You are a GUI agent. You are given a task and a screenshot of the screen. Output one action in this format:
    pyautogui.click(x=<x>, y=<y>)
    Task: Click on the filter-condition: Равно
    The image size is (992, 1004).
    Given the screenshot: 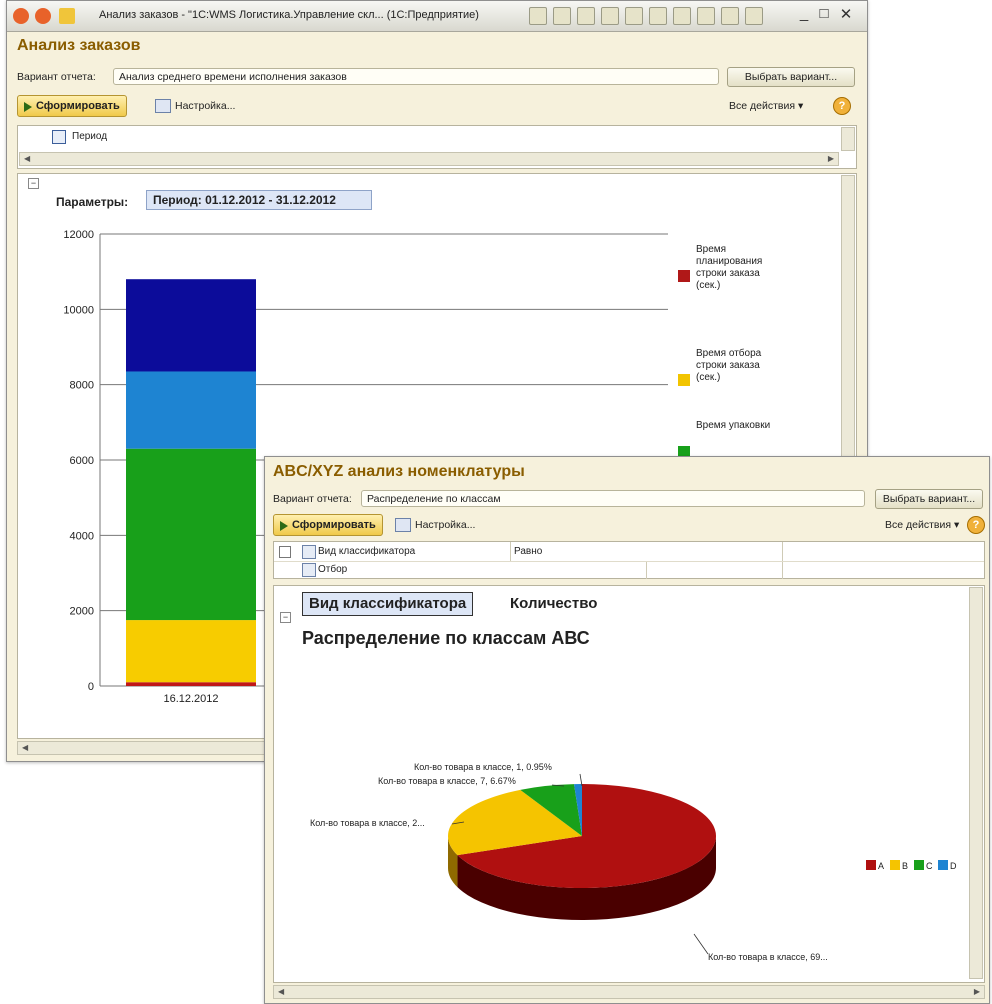 What is the action you would take?
    pyautogui.click(x=528, y=551)
    